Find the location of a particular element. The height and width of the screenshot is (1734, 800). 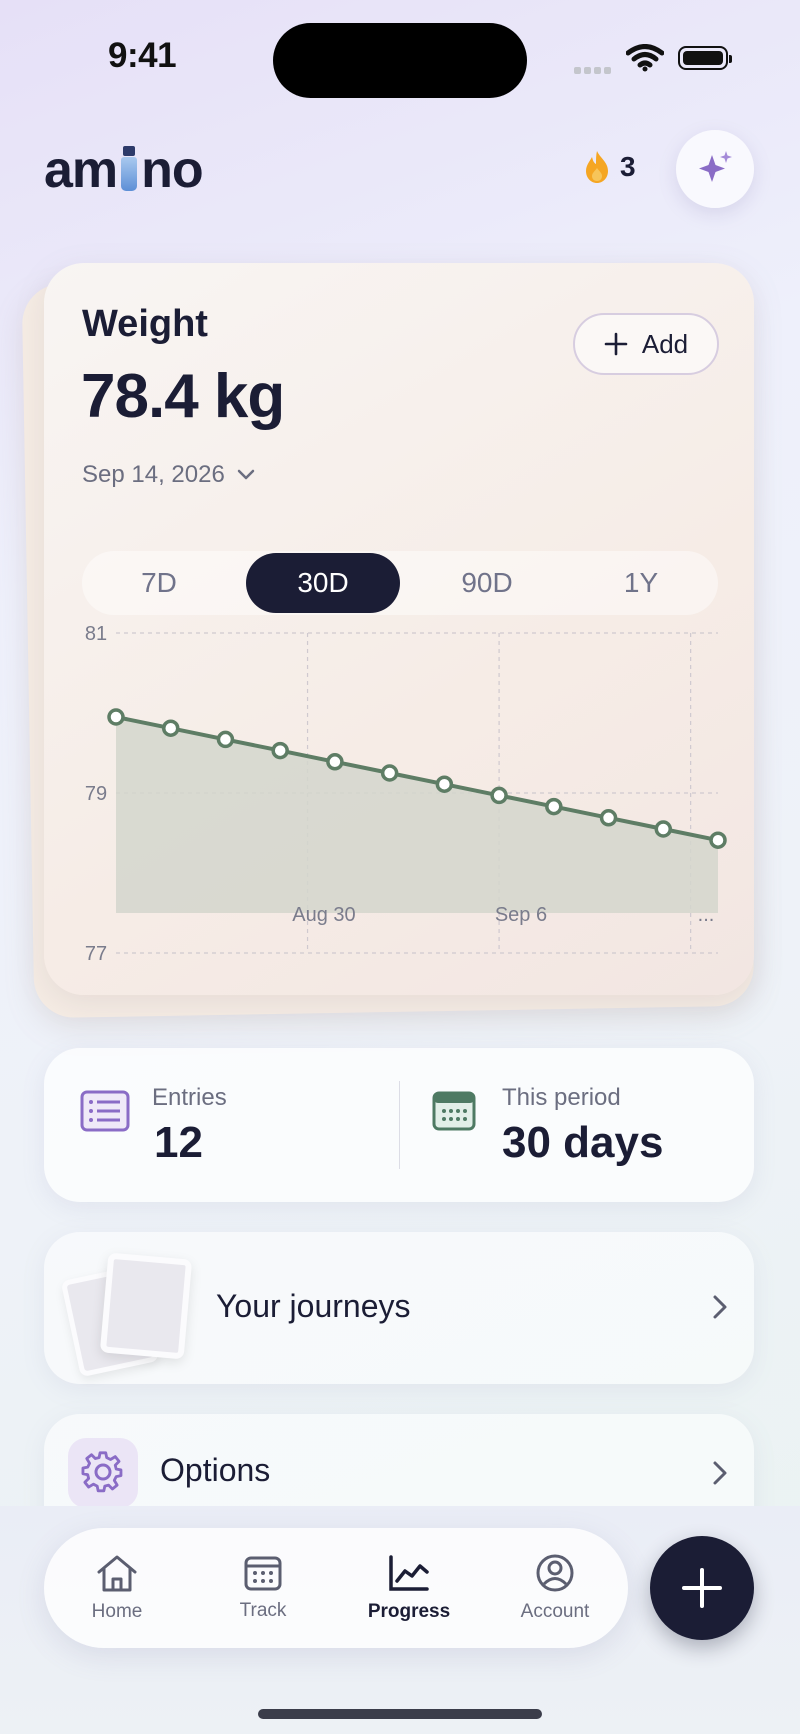

tab-account: Account is located at coordinates (555, 1588).